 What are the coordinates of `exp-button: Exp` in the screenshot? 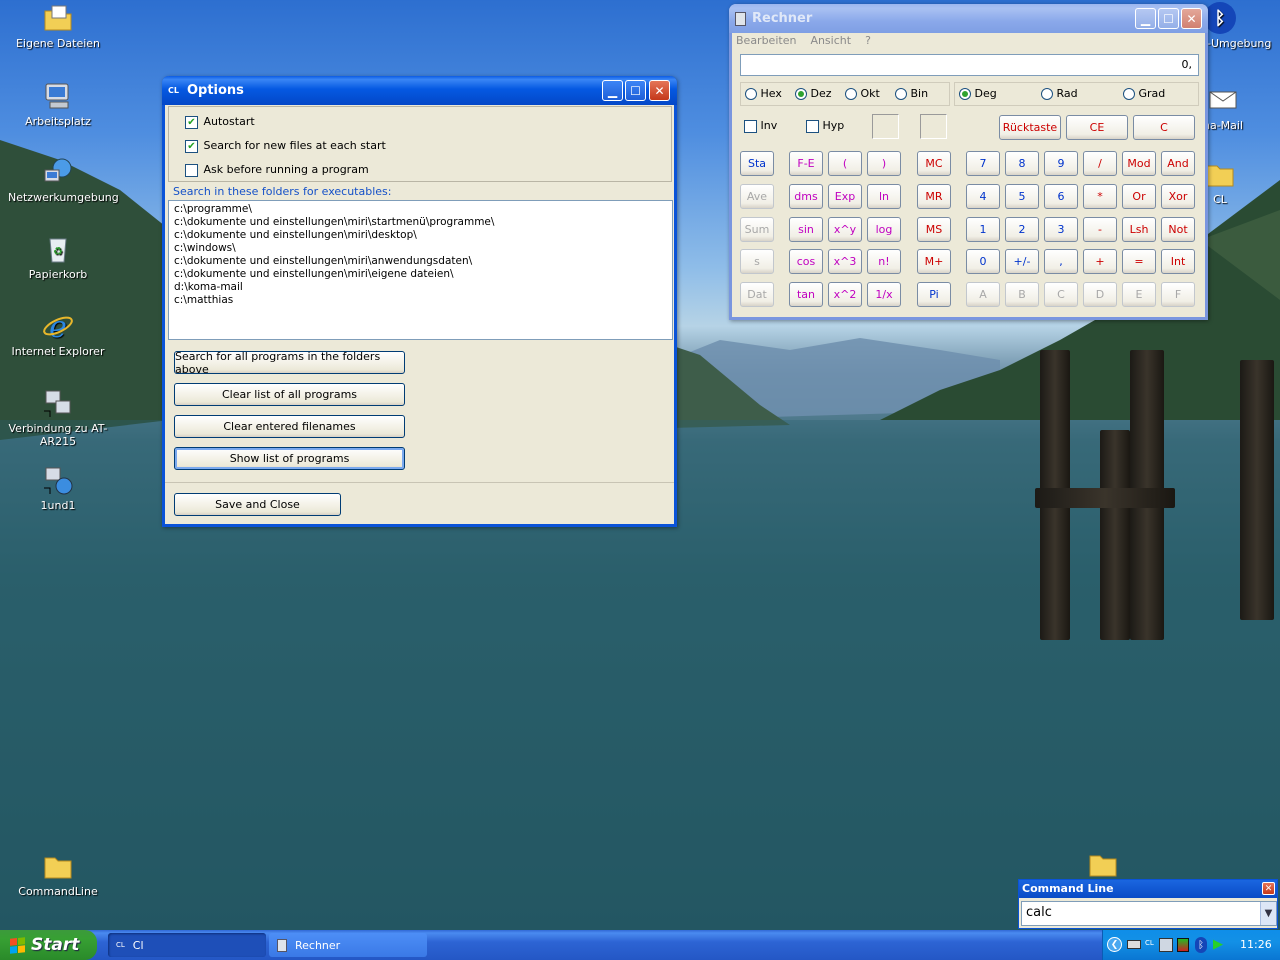 It's located at (845, 196).